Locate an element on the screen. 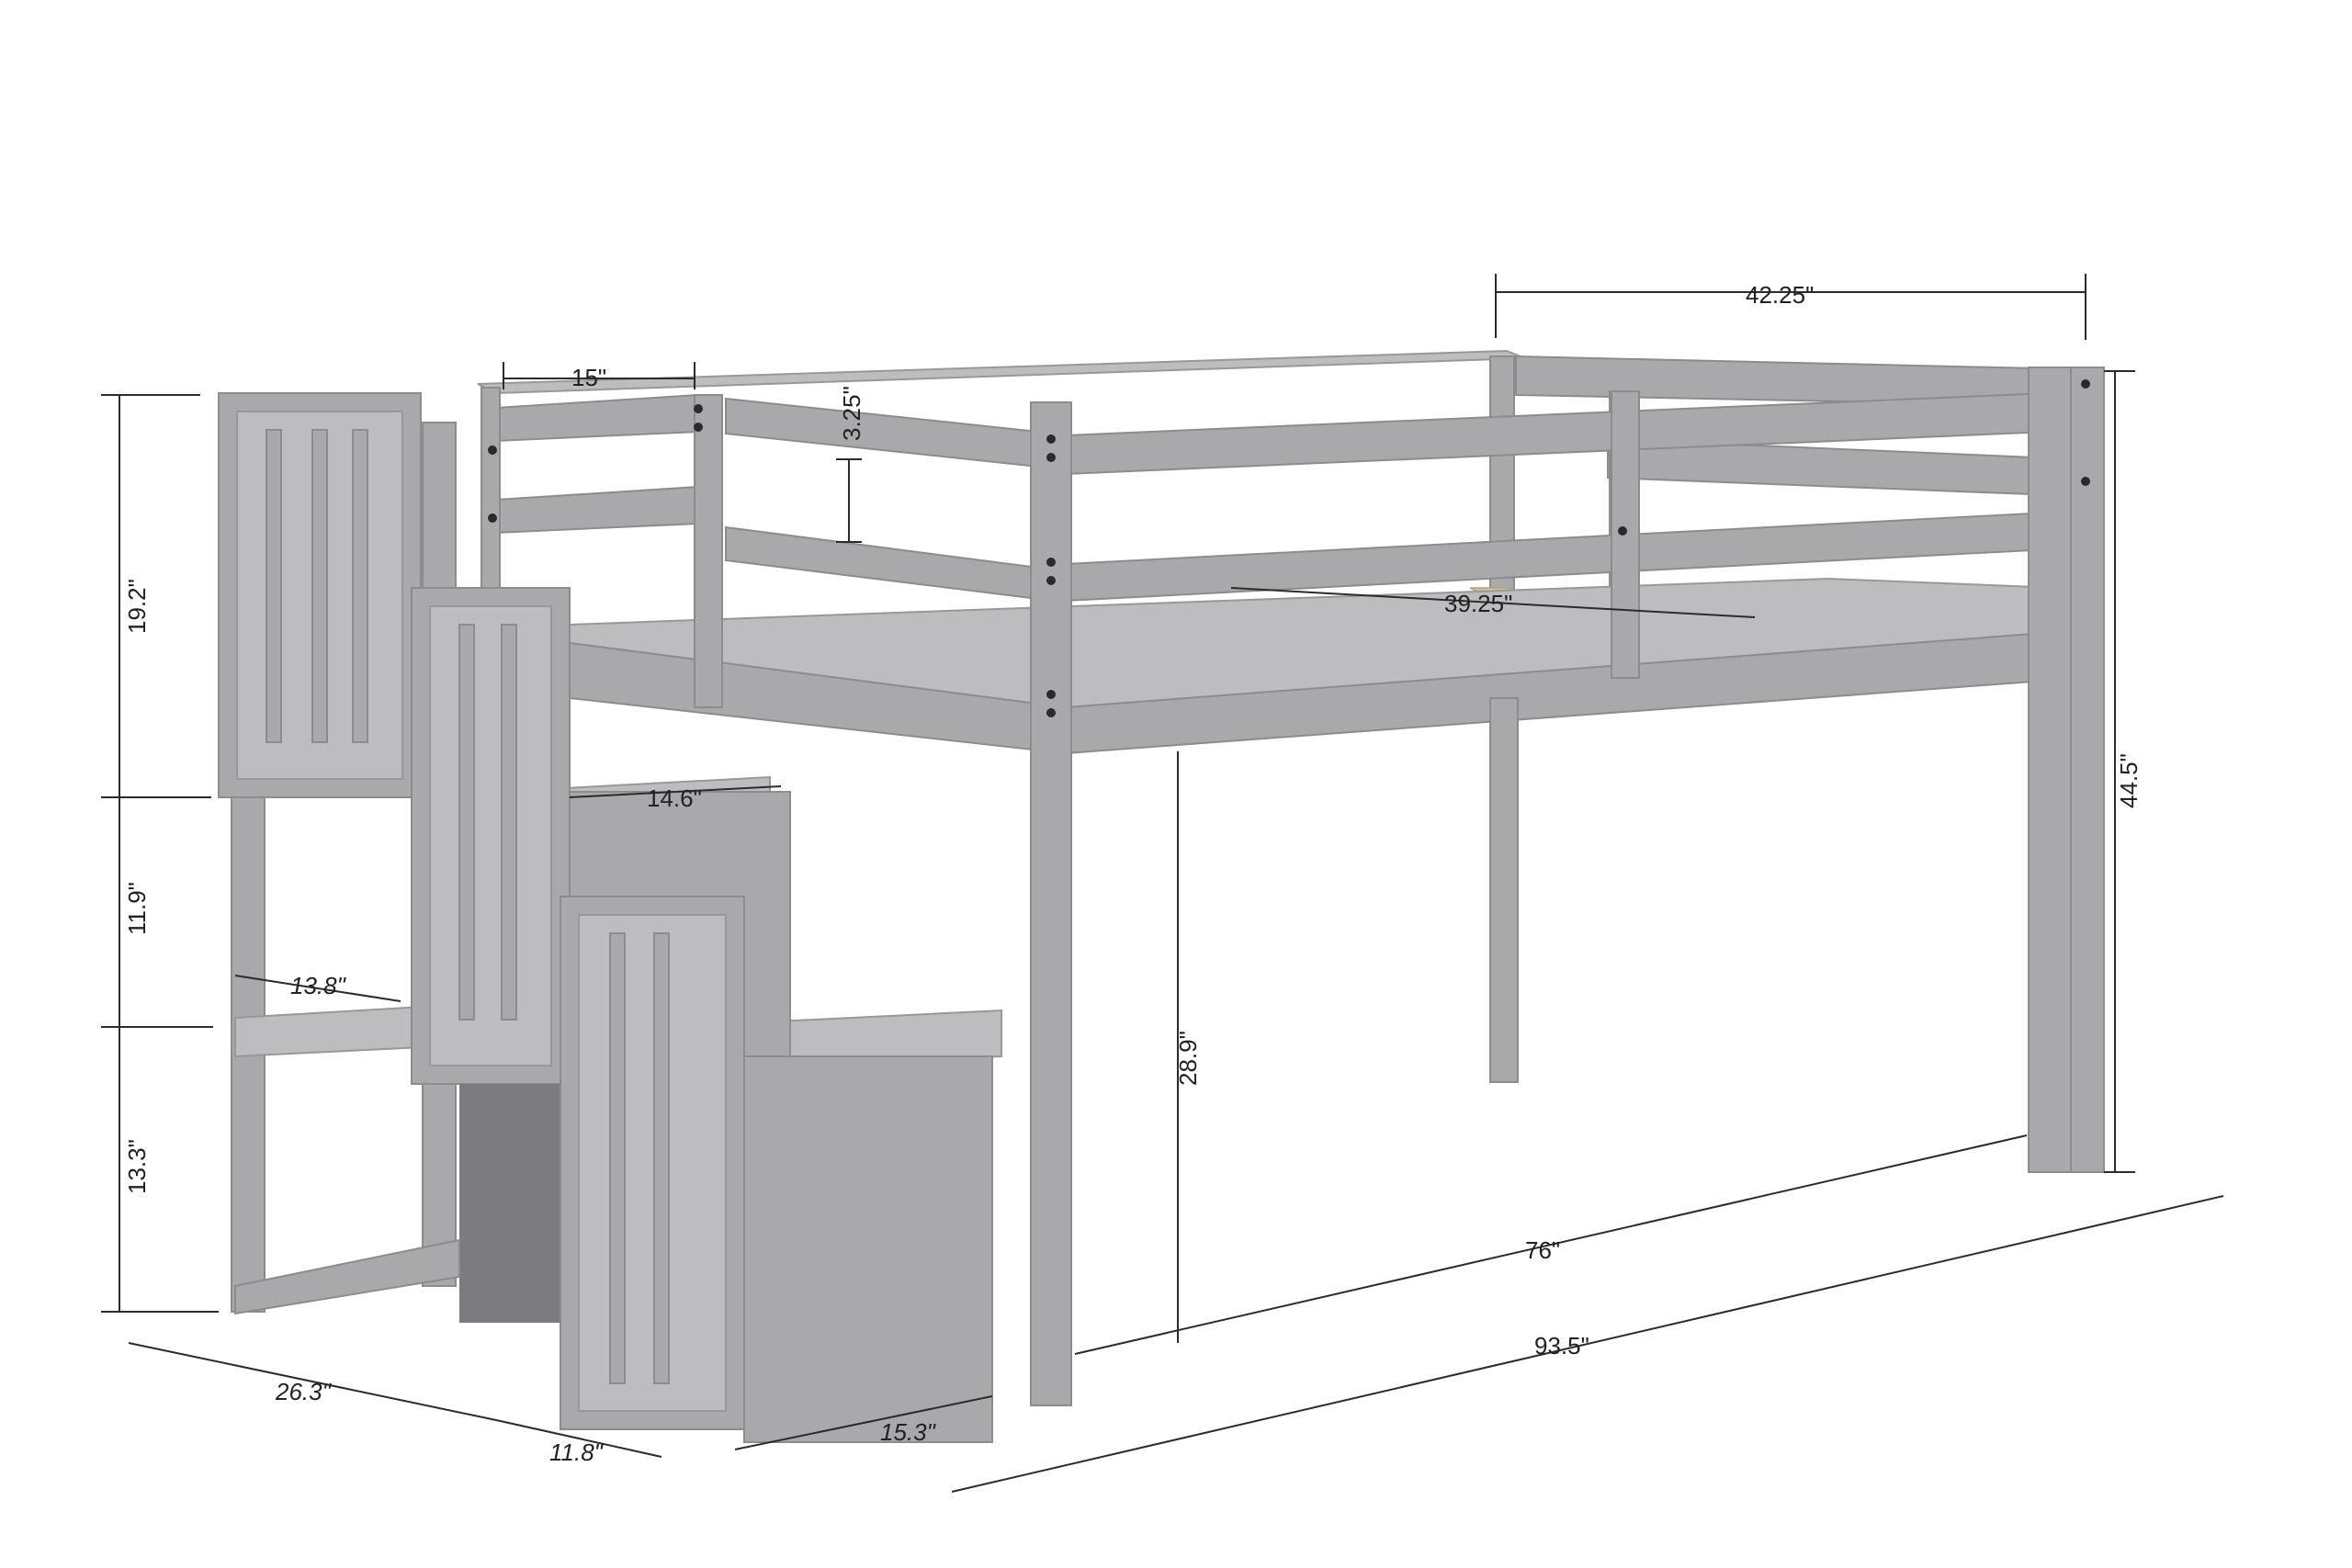 The image size is (2352, 1568). dim-total-length: 93.5" is located at coordinates (1561, 1346).